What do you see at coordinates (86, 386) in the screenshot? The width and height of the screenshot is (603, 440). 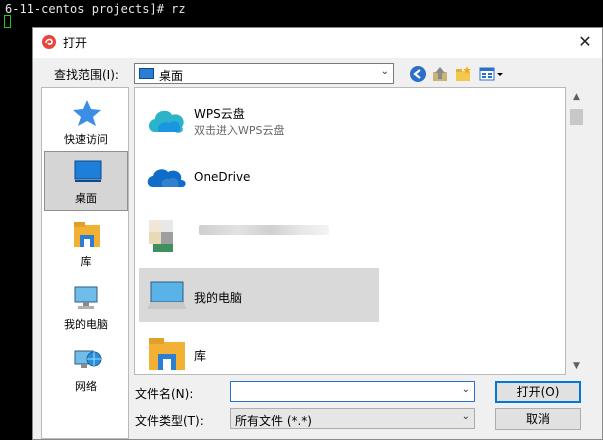 I see `place-label: 网络` at bounding box center [86, 386].